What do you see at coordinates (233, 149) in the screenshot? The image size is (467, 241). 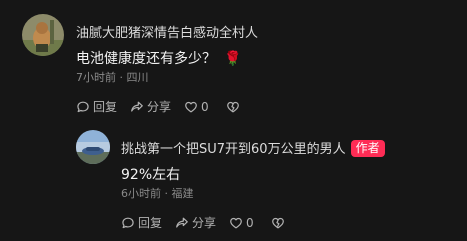 I see `reply-username: 挑战第一个把SU7开到60万公里的男人` at bounding box center [233, 149].